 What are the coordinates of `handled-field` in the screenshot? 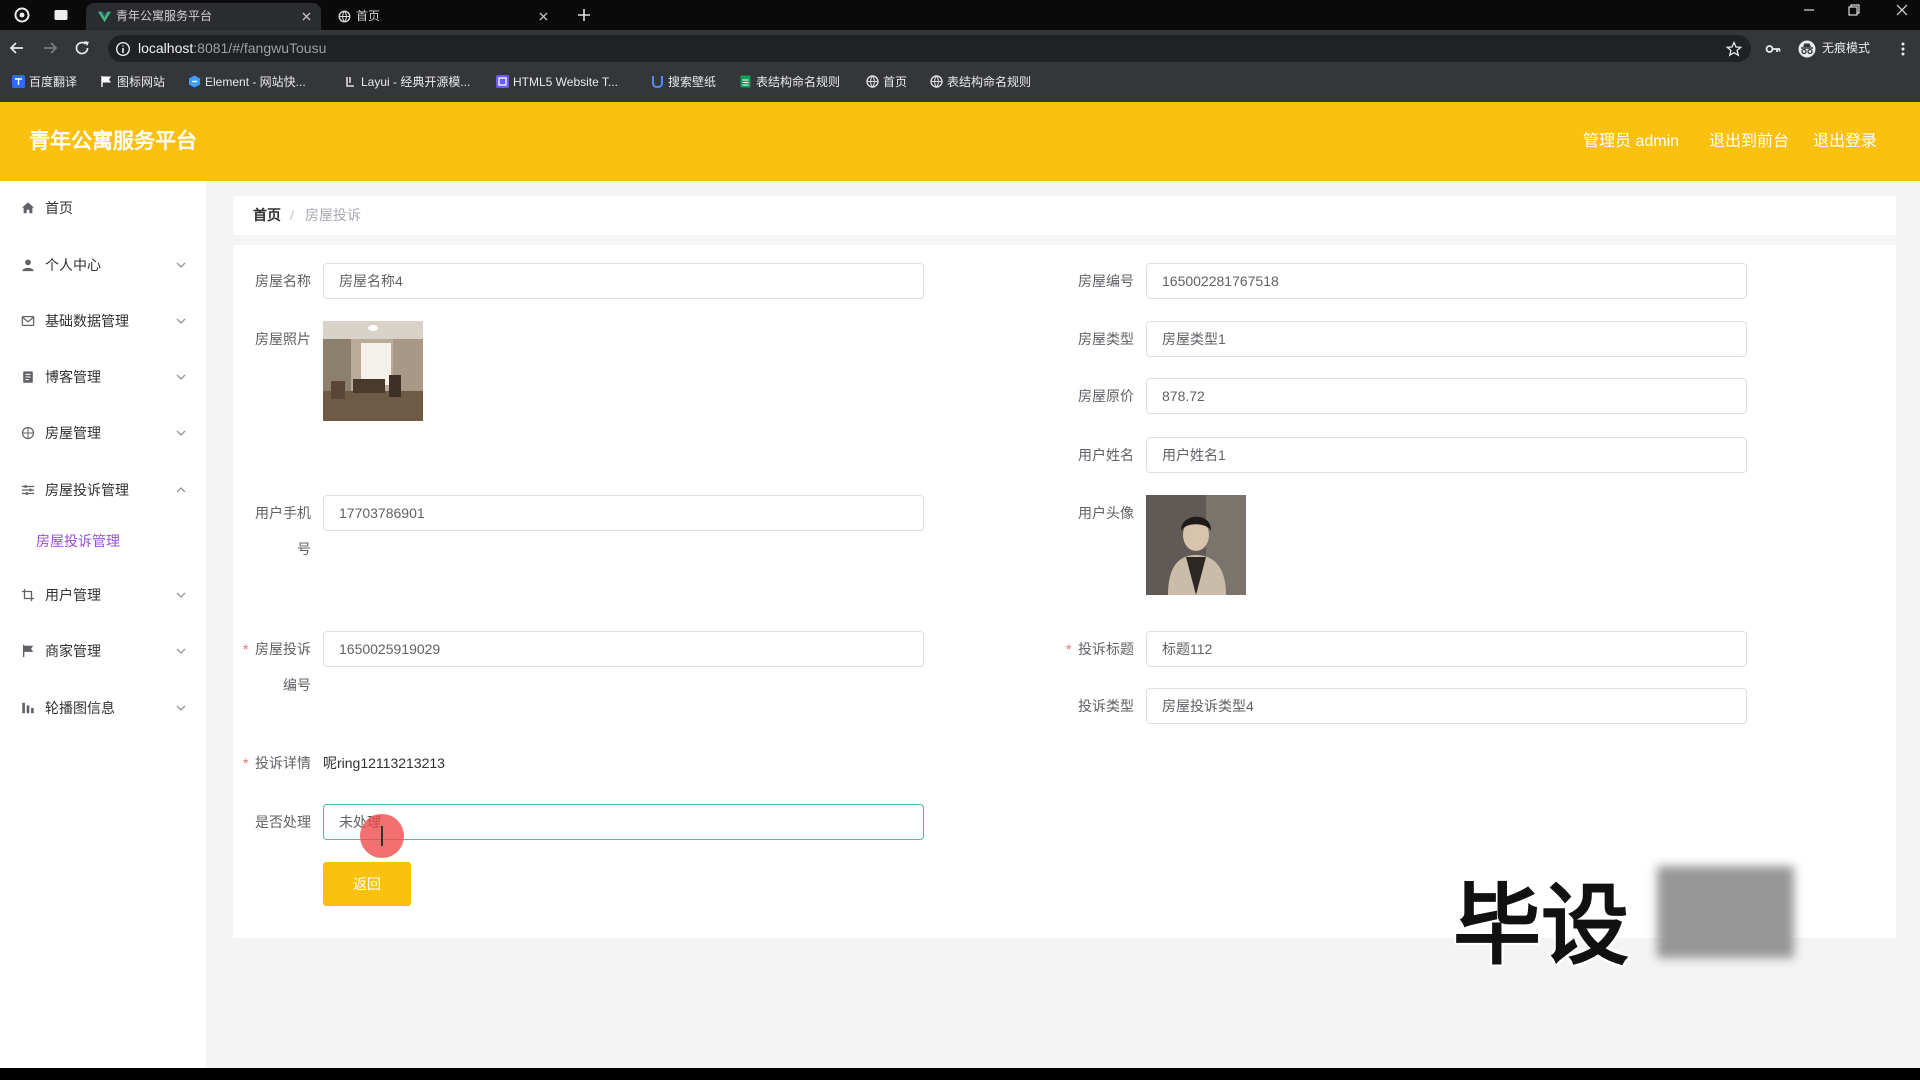 It's located at (623, 822).